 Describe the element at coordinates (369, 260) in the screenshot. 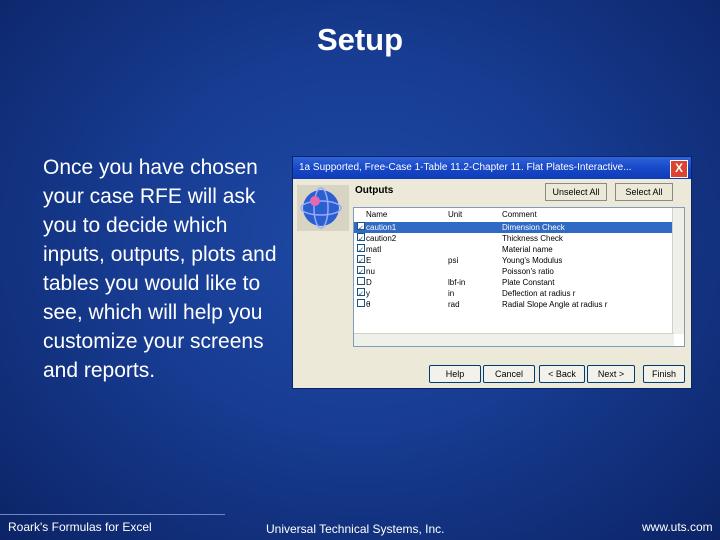

I see `row-name: E` at that location.